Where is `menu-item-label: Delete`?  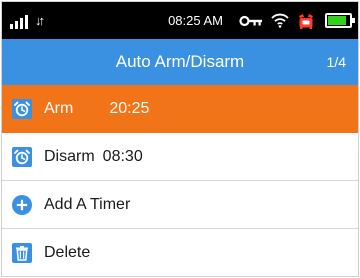
menu-item-label: Delete is located at coordinates (67, 252).